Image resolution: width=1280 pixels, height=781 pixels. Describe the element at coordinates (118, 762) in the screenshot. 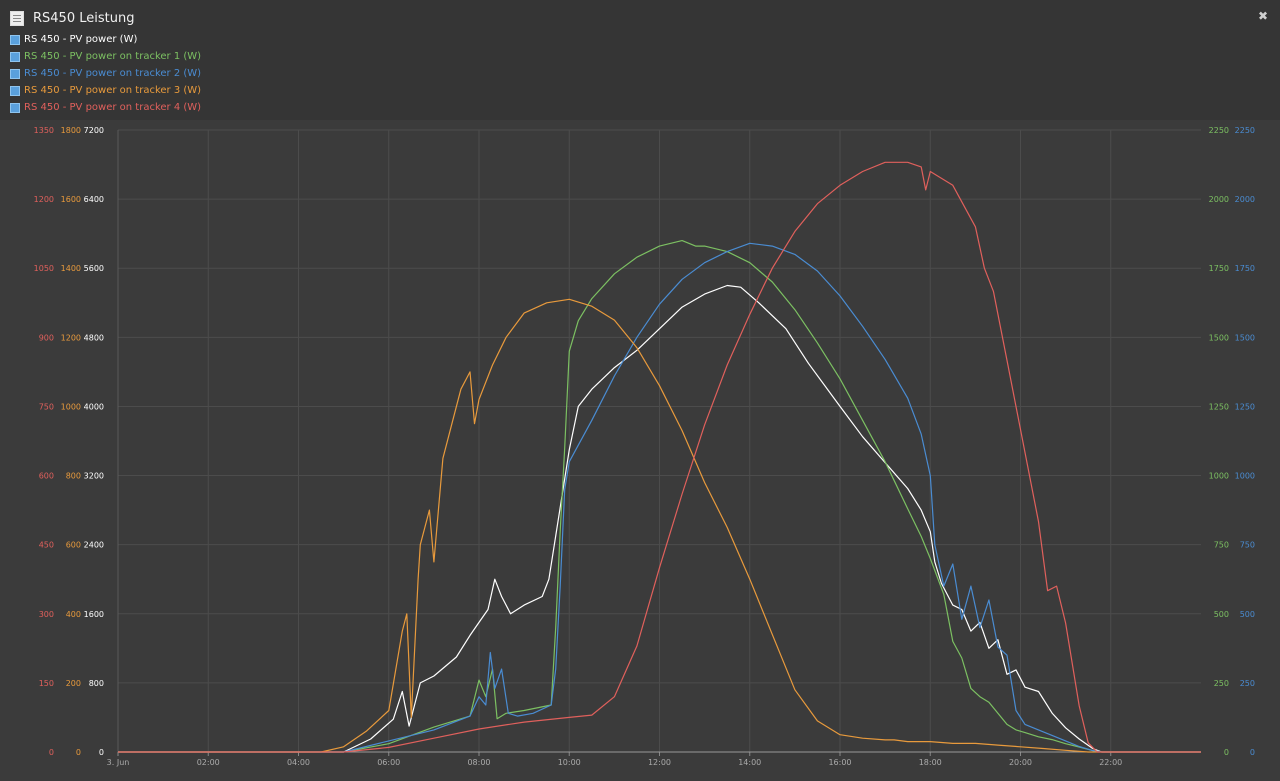

I see `x-tick-label: 3. Jun` at that location.